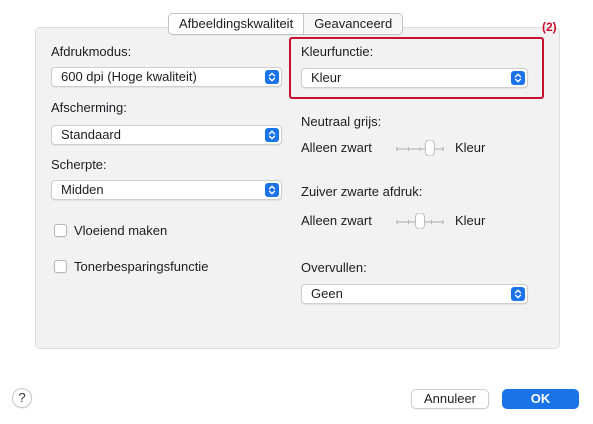 This screenshot has width=593, height=424. I want to click on neutral-gray-slider, so click(420, 148).